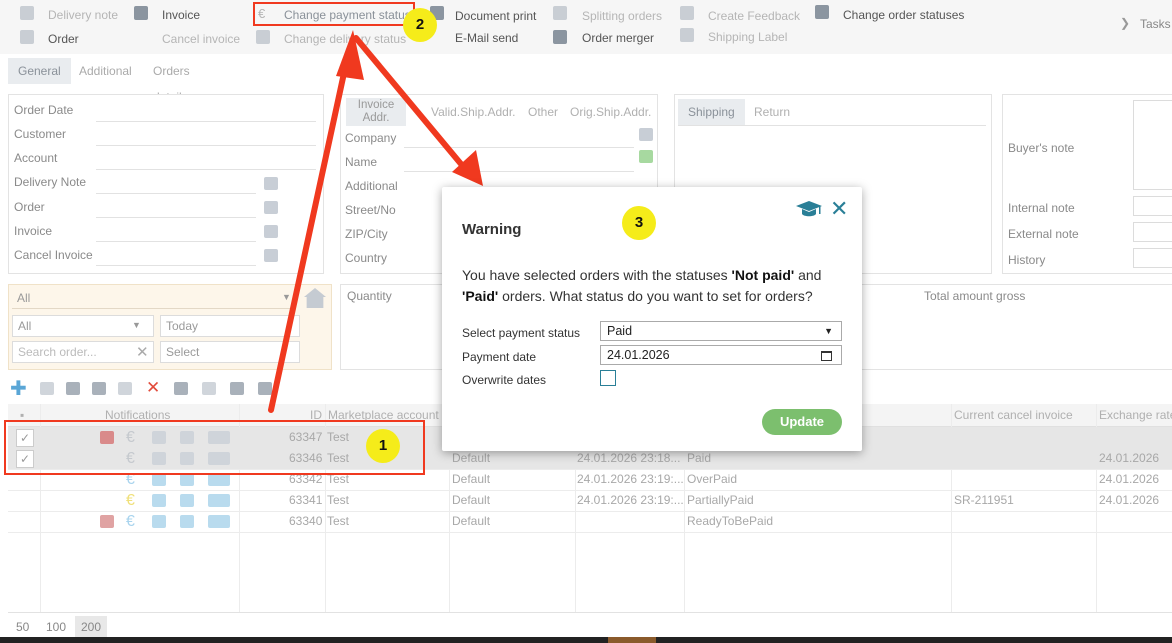  What do you see at coordinates (763, 275) in the screenshot?
I see `status-not-paid: 'Not paid'` at bounding box center [763, 275].